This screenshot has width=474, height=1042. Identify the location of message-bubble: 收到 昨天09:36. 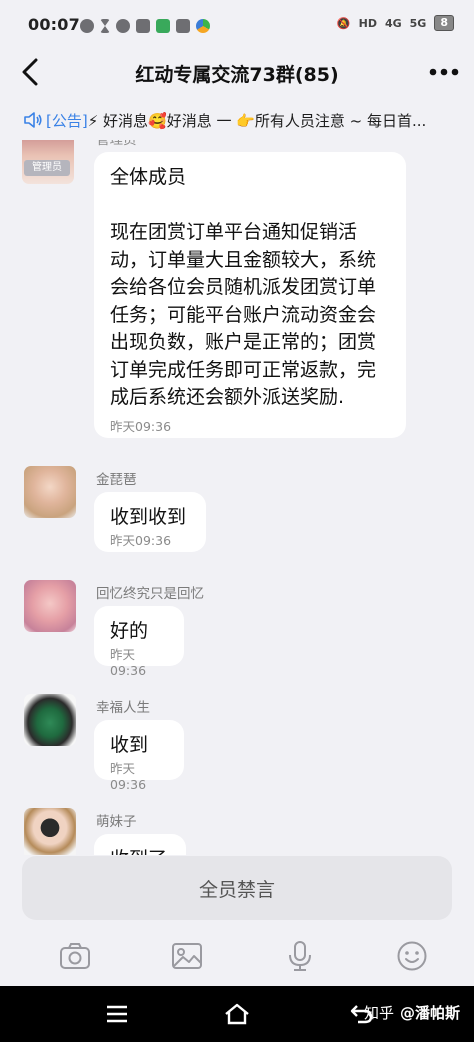
(139, 756).